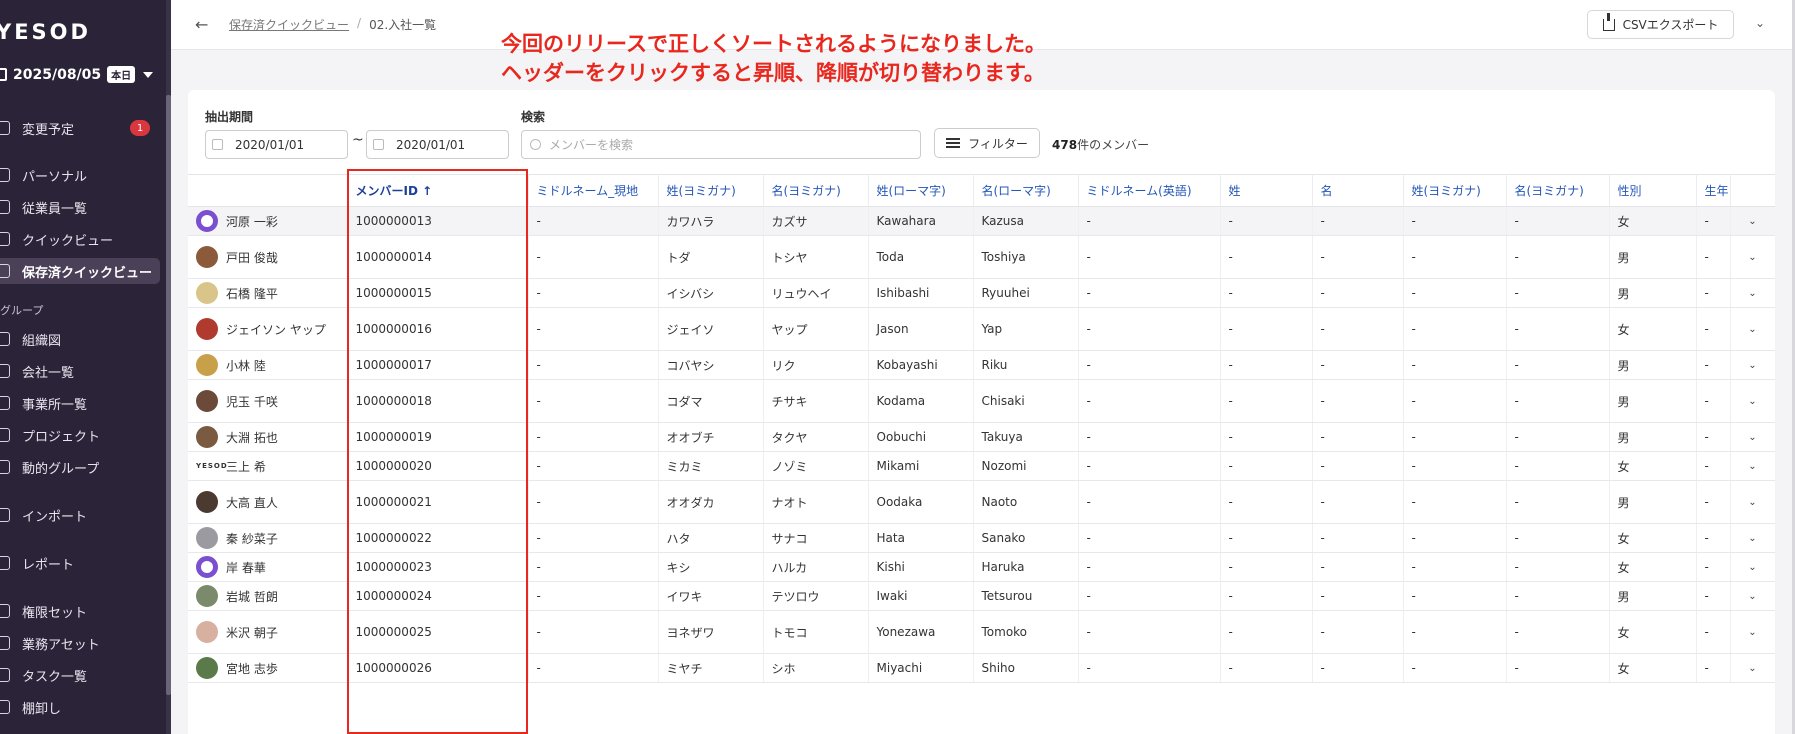  Describe the element at coordinates (437, 144) in the screenshot. I see `date-to-input: 2020/01/01` at that location.